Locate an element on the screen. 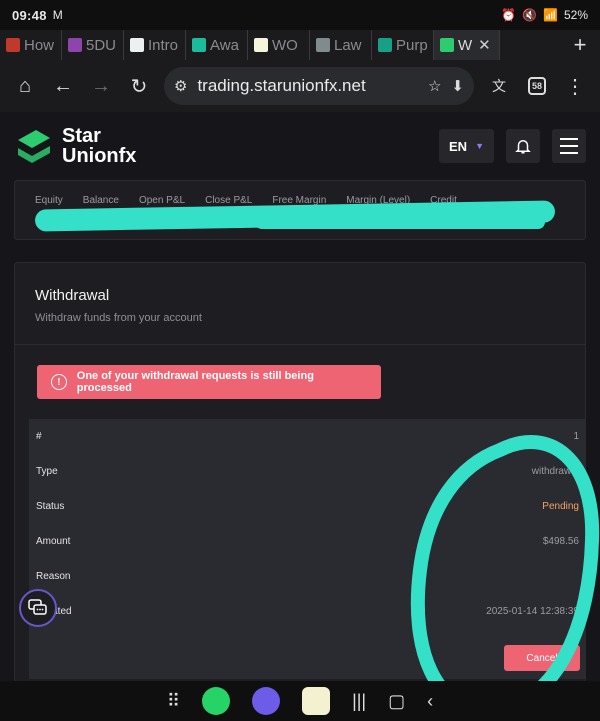  browser-tab: Purp is located at coordinates (403, 45).